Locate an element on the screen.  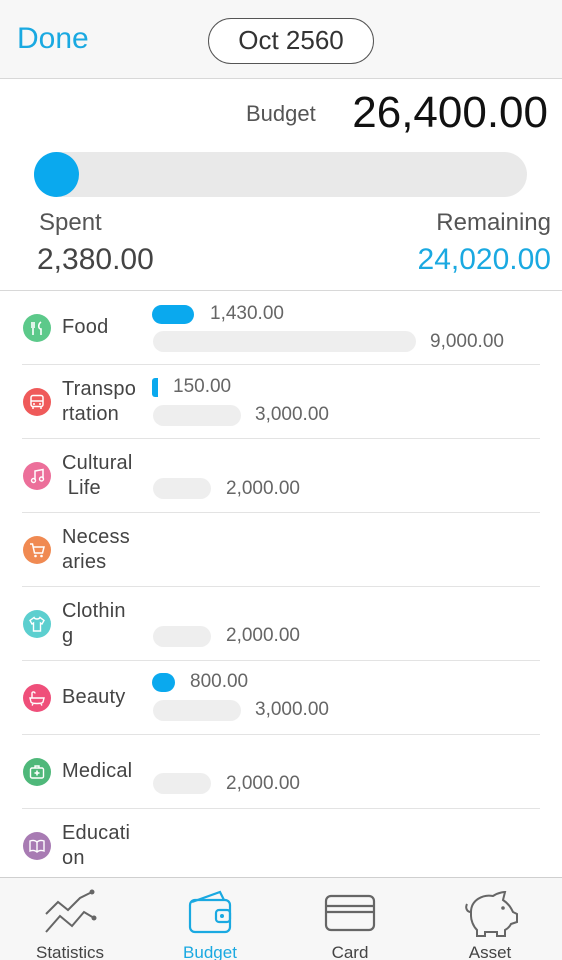
category-name: Beauty is located at coordinates (94, 697).